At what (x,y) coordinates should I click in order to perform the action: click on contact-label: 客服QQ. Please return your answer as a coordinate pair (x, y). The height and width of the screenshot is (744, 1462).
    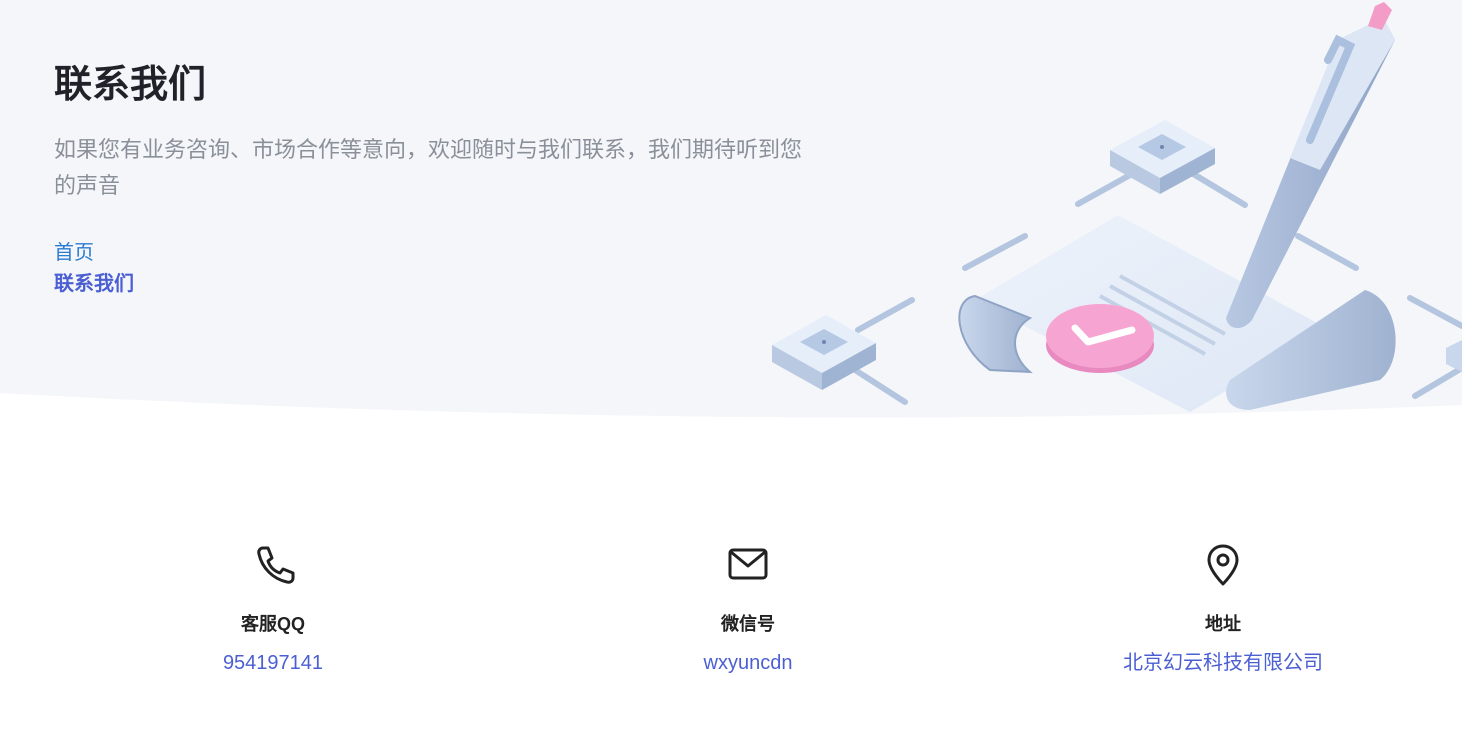
    Looking at the image, I should click on (272, 624).